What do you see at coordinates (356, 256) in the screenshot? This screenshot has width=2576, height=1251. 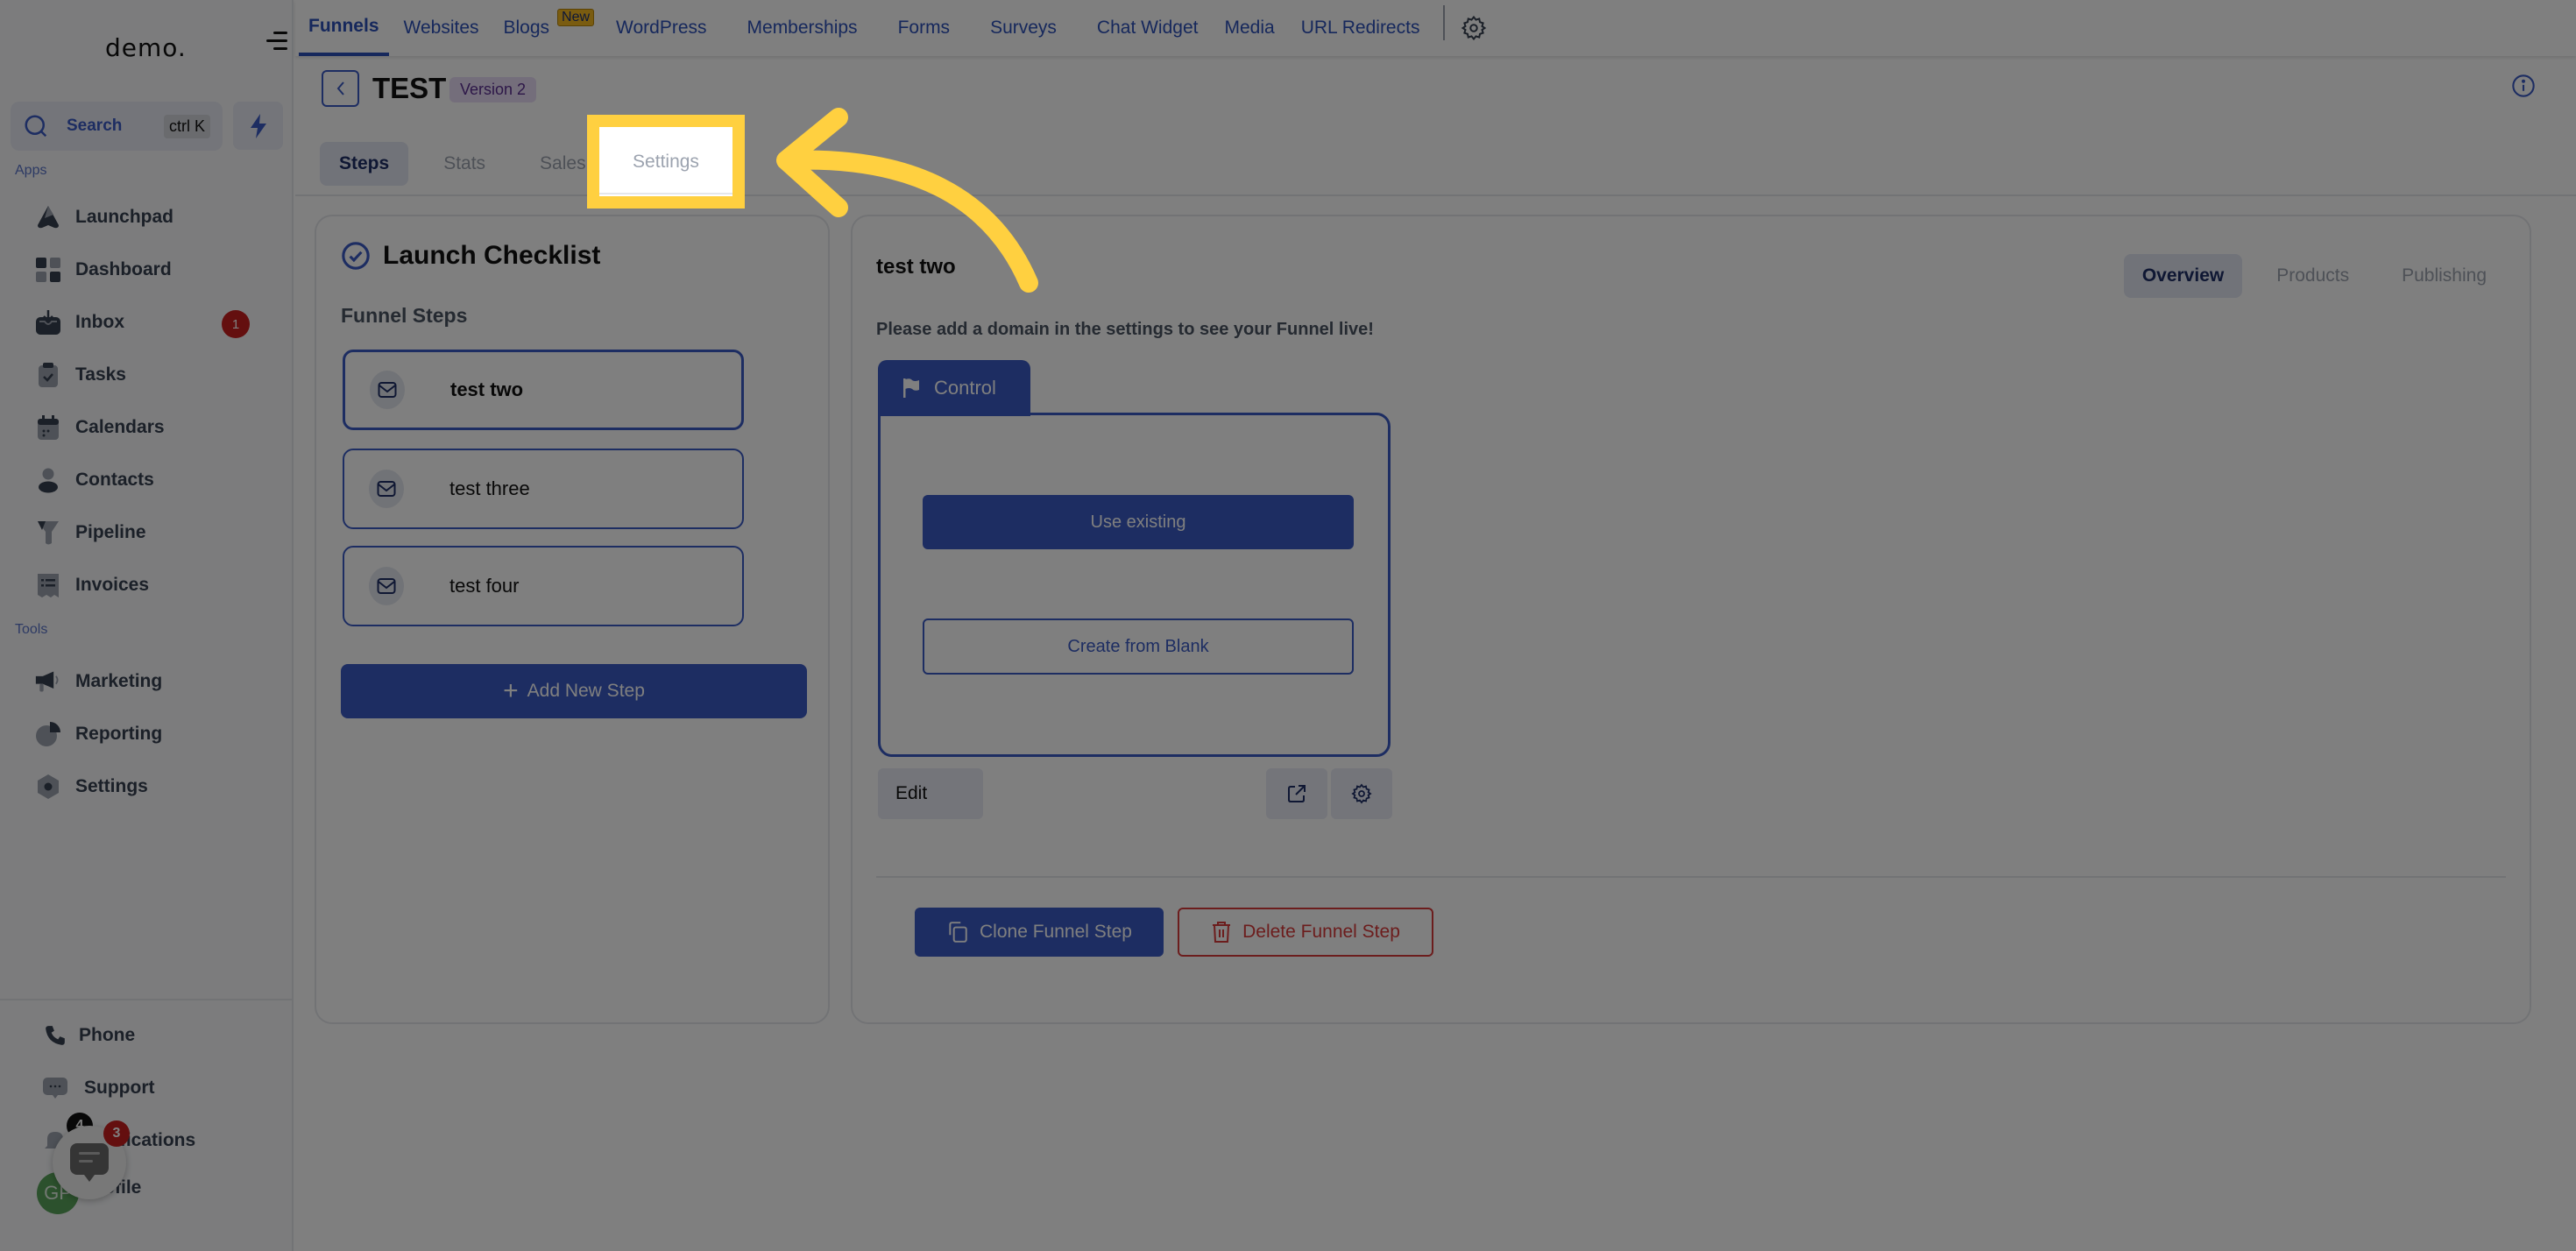 I see `check-circle-icon` at bounding box center [356, 256].